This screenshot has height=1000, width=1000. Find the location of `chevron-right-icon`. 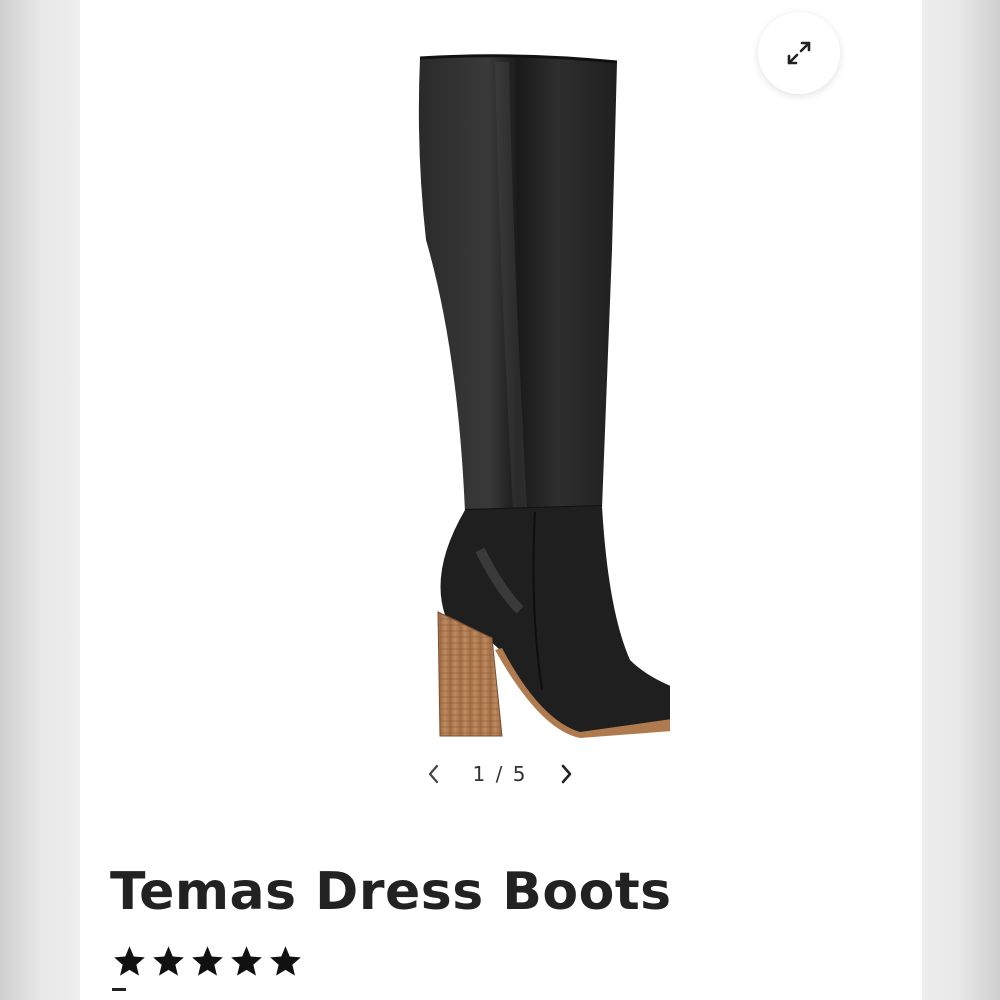

chevron-right-icon is located at coordinates (567, 774).